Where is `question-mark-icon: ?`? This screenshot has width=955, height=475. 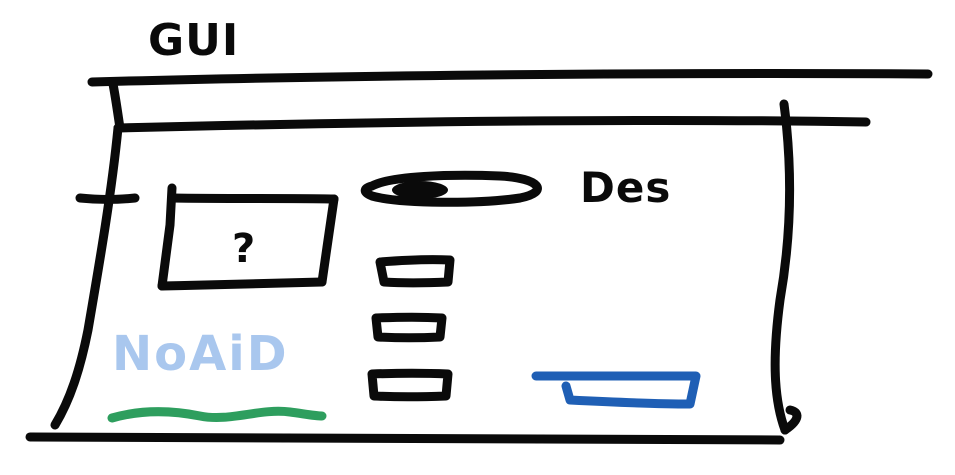
question-mark-icon: ? is located at coordinates (243, 249).